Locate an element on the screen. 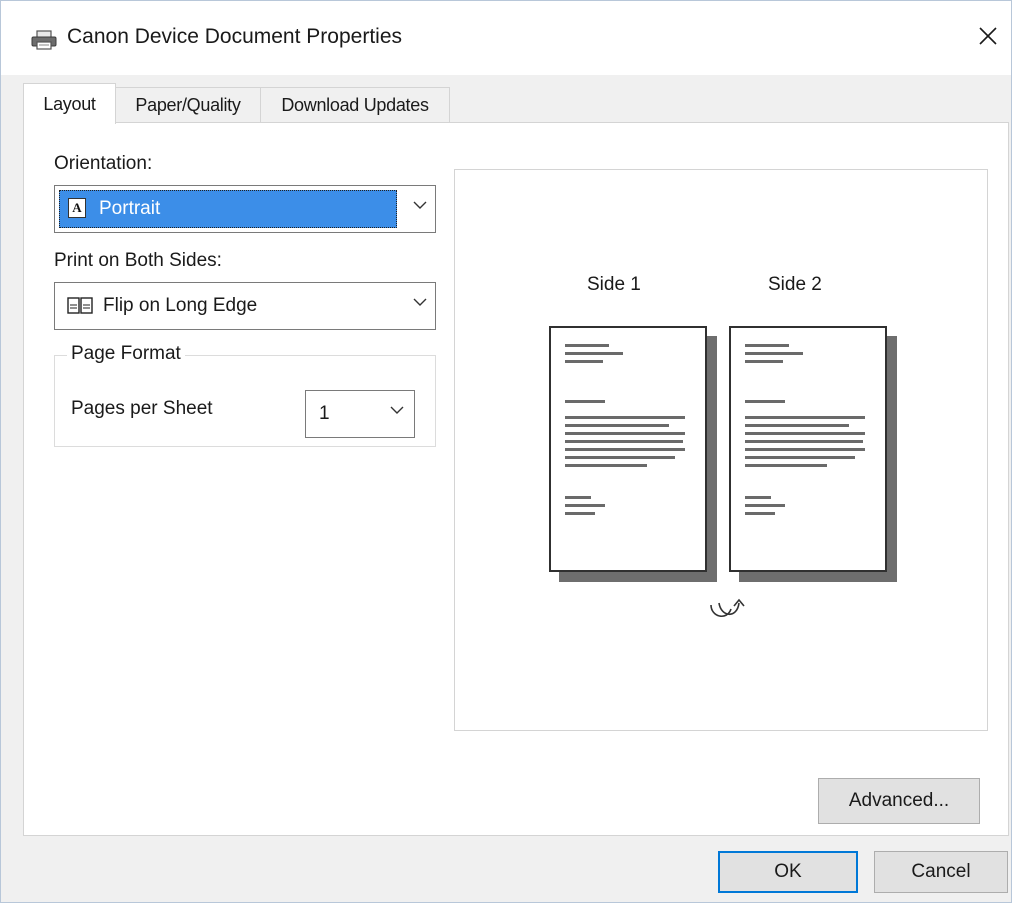  print-both-sides-label: Print on Both Sides: is located at coordinates (138, 260).